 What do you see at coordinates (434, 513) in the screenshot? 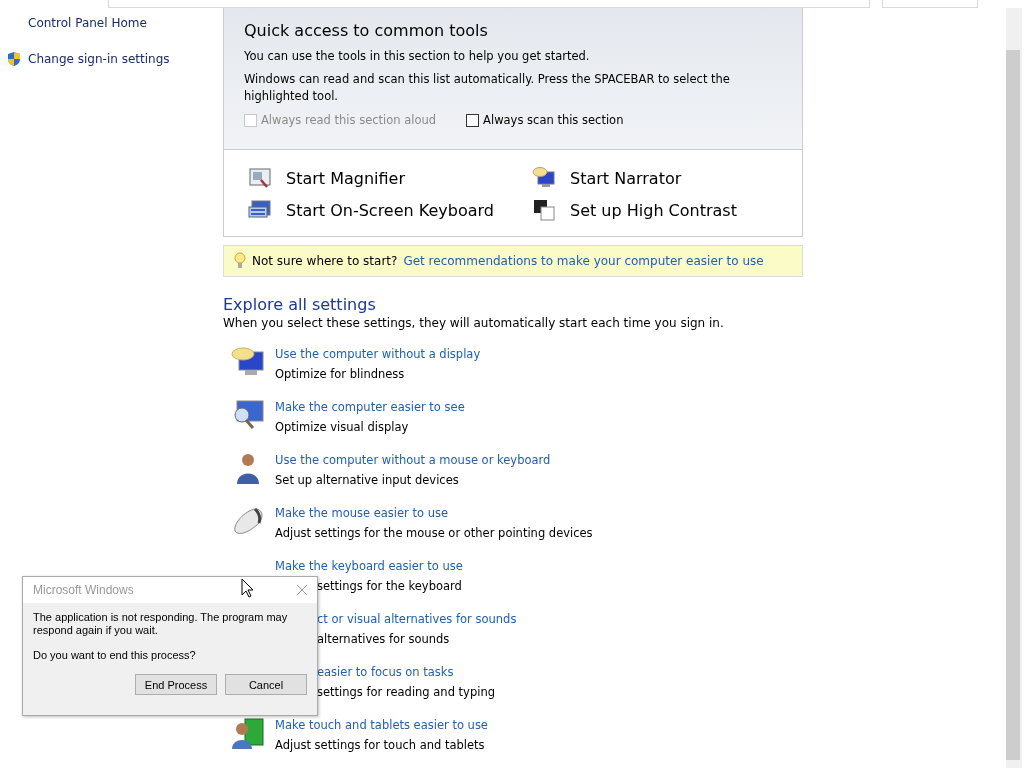
I see `setting-link: Make the mouse easier to use` at bounding box center [434, 513].